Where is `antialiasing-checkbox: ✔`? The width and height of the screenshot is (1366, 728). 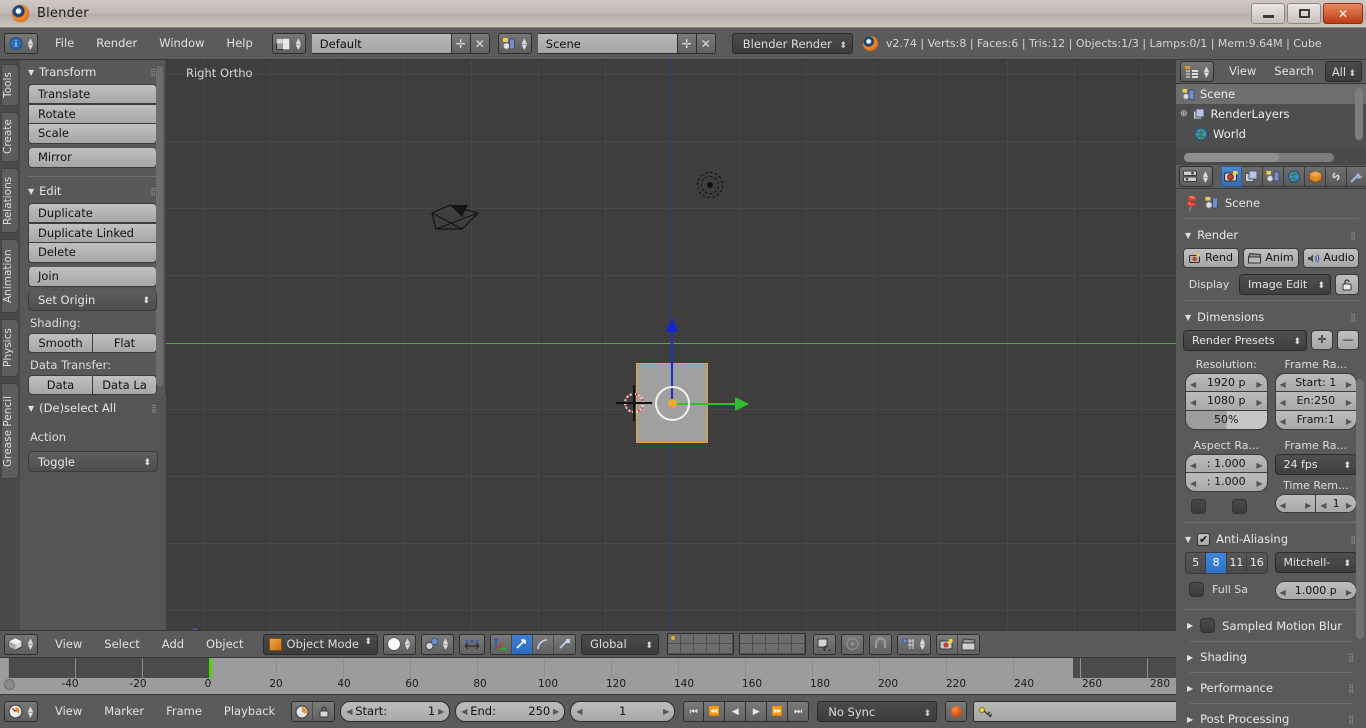
antialiasing-checkbox: ✔ is located at coordinates (1204, 539).